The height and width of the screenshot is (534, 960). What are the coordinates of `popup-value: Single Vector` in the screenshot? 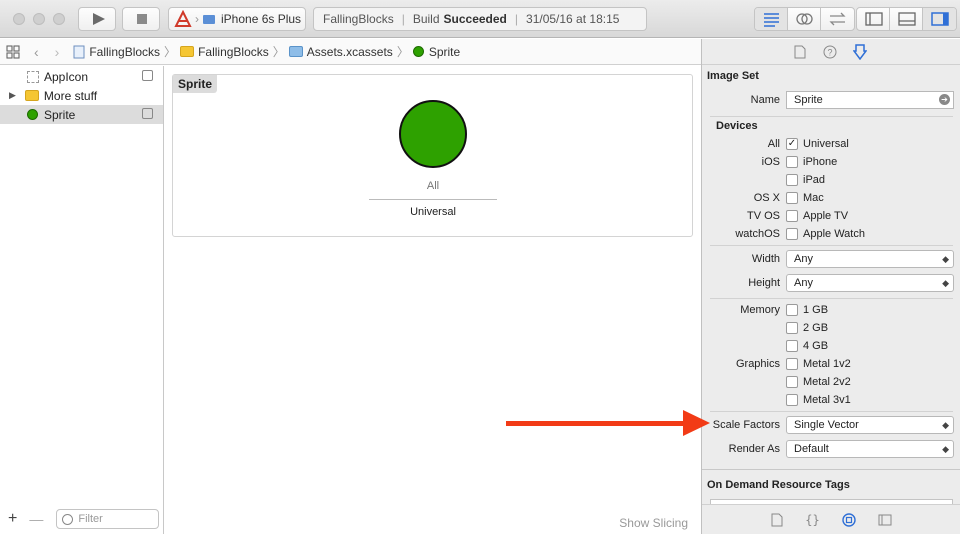 It's located at (826, 425).